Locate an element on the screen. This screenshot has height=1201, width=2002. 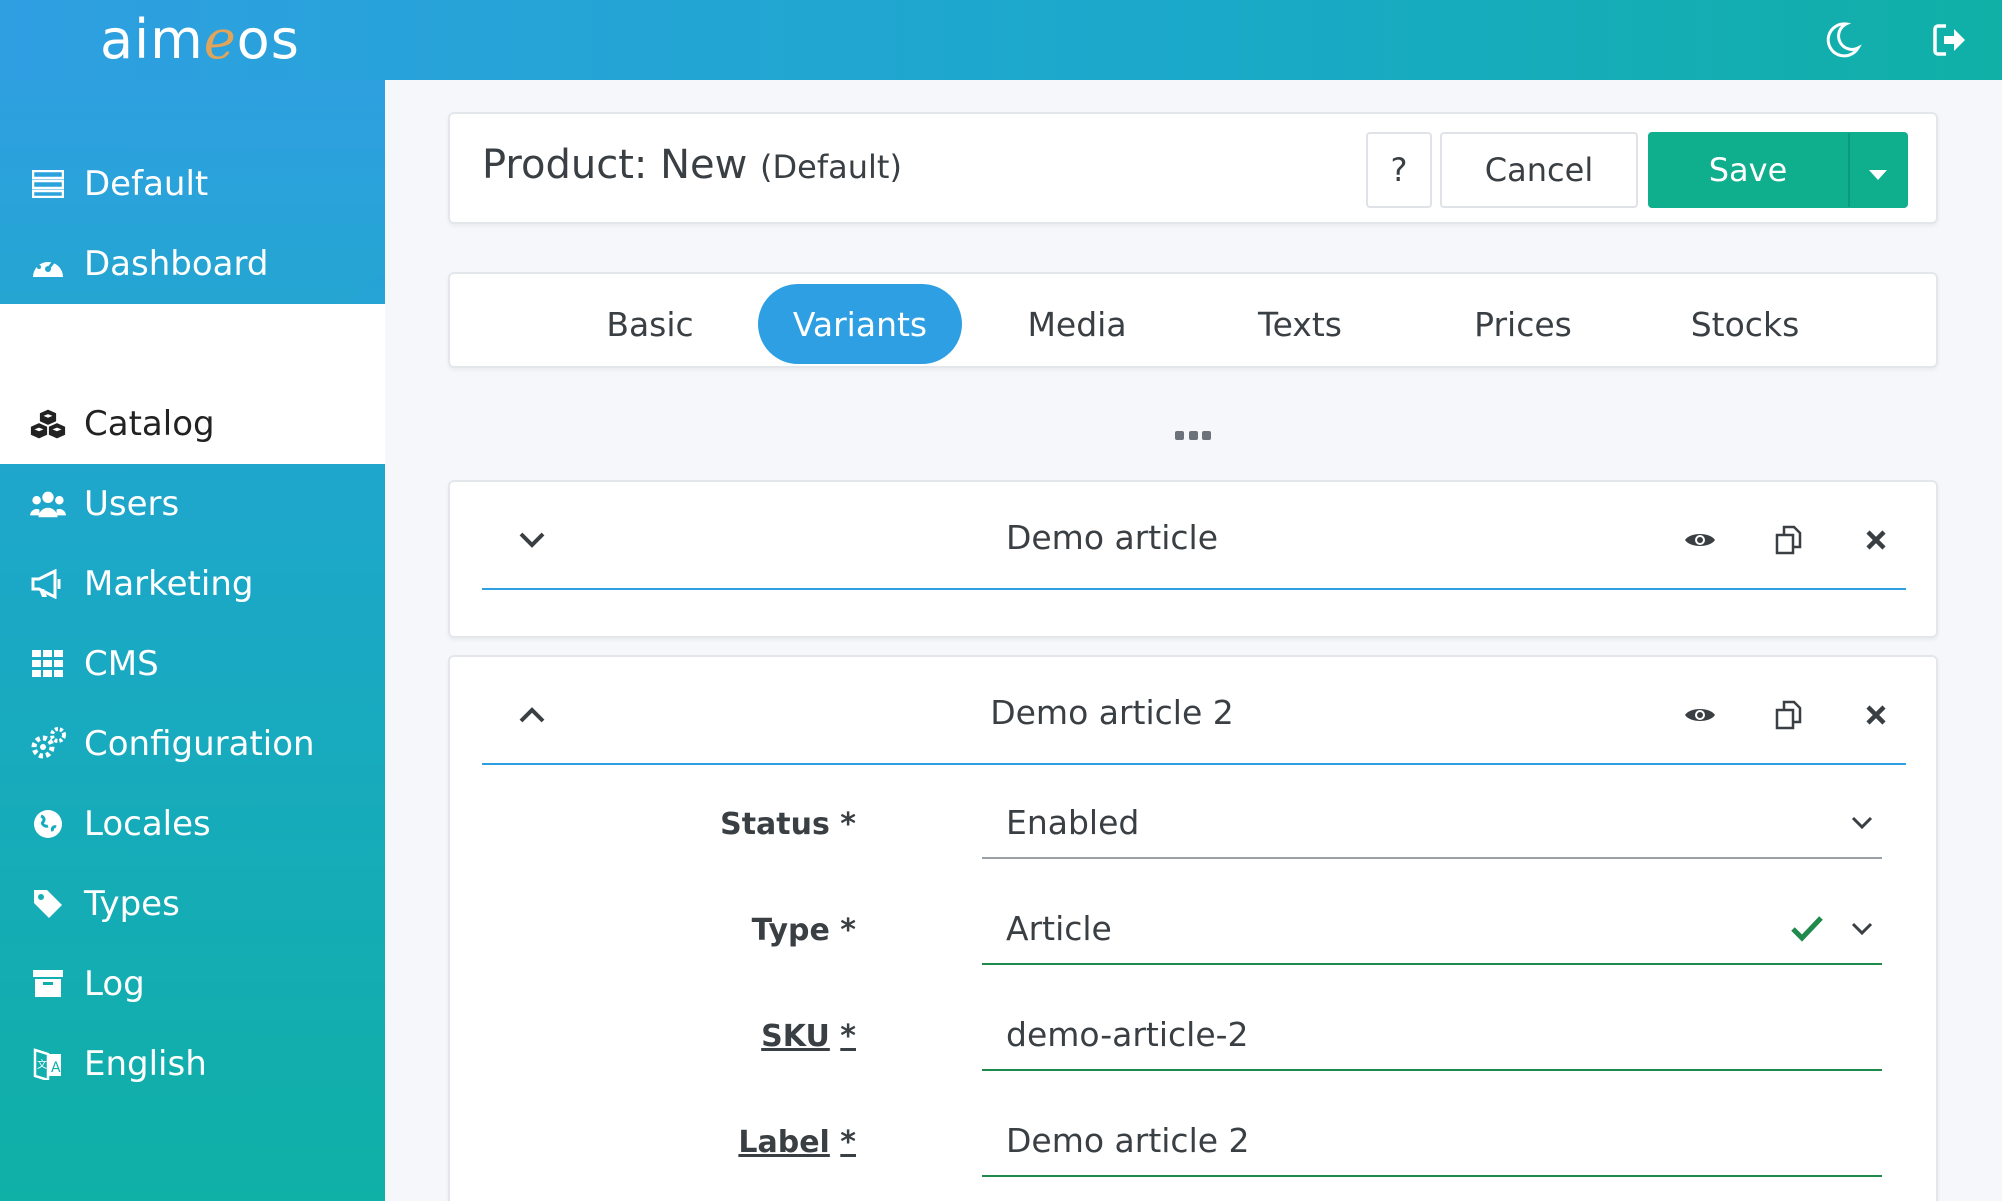
tab-media: Media is located at coordinates (1077, 324).